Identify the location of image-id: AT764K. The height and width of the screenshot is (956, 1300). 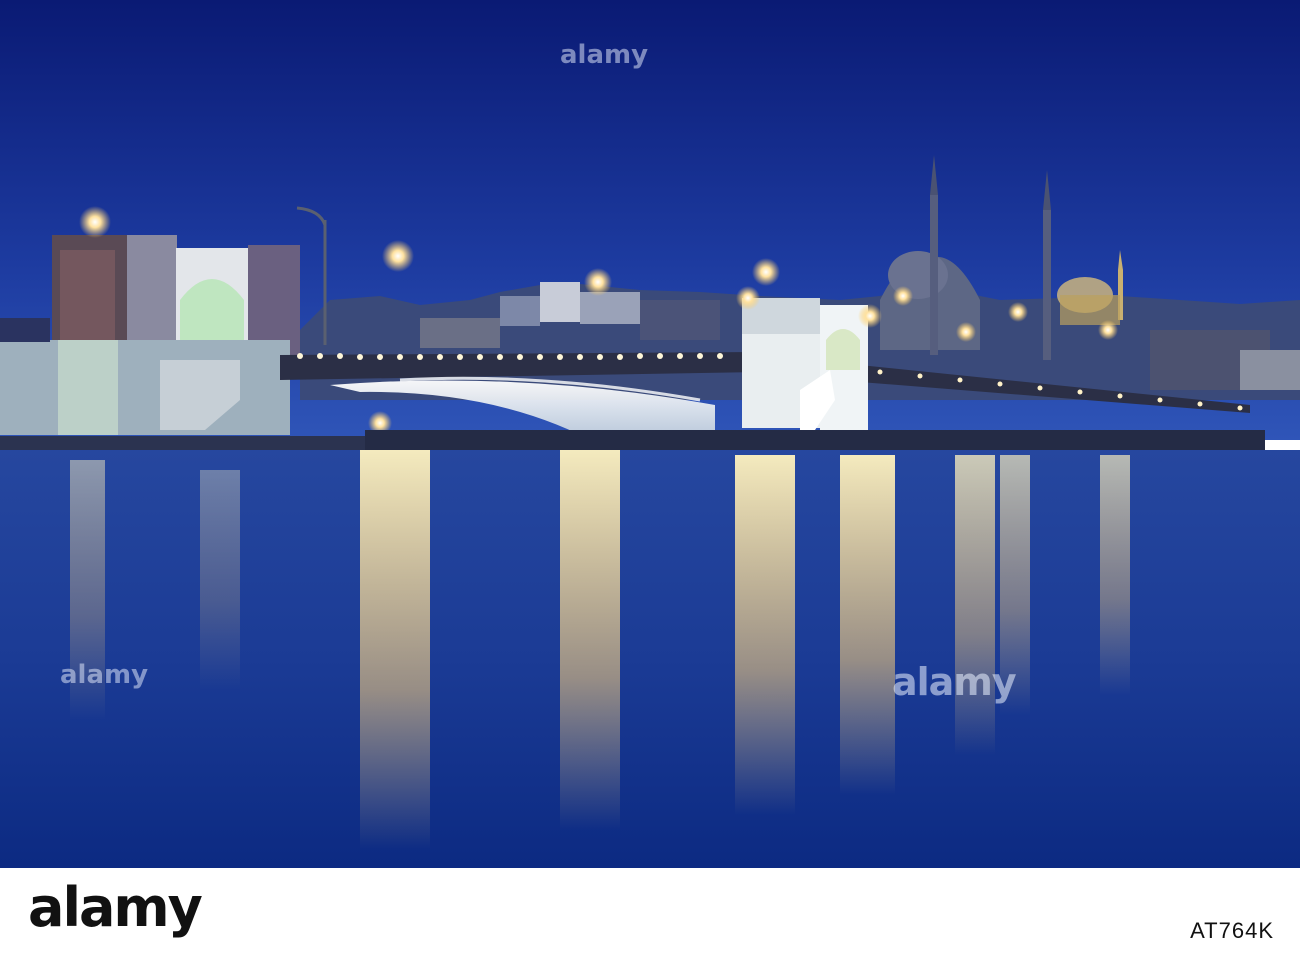
(1232, 930).